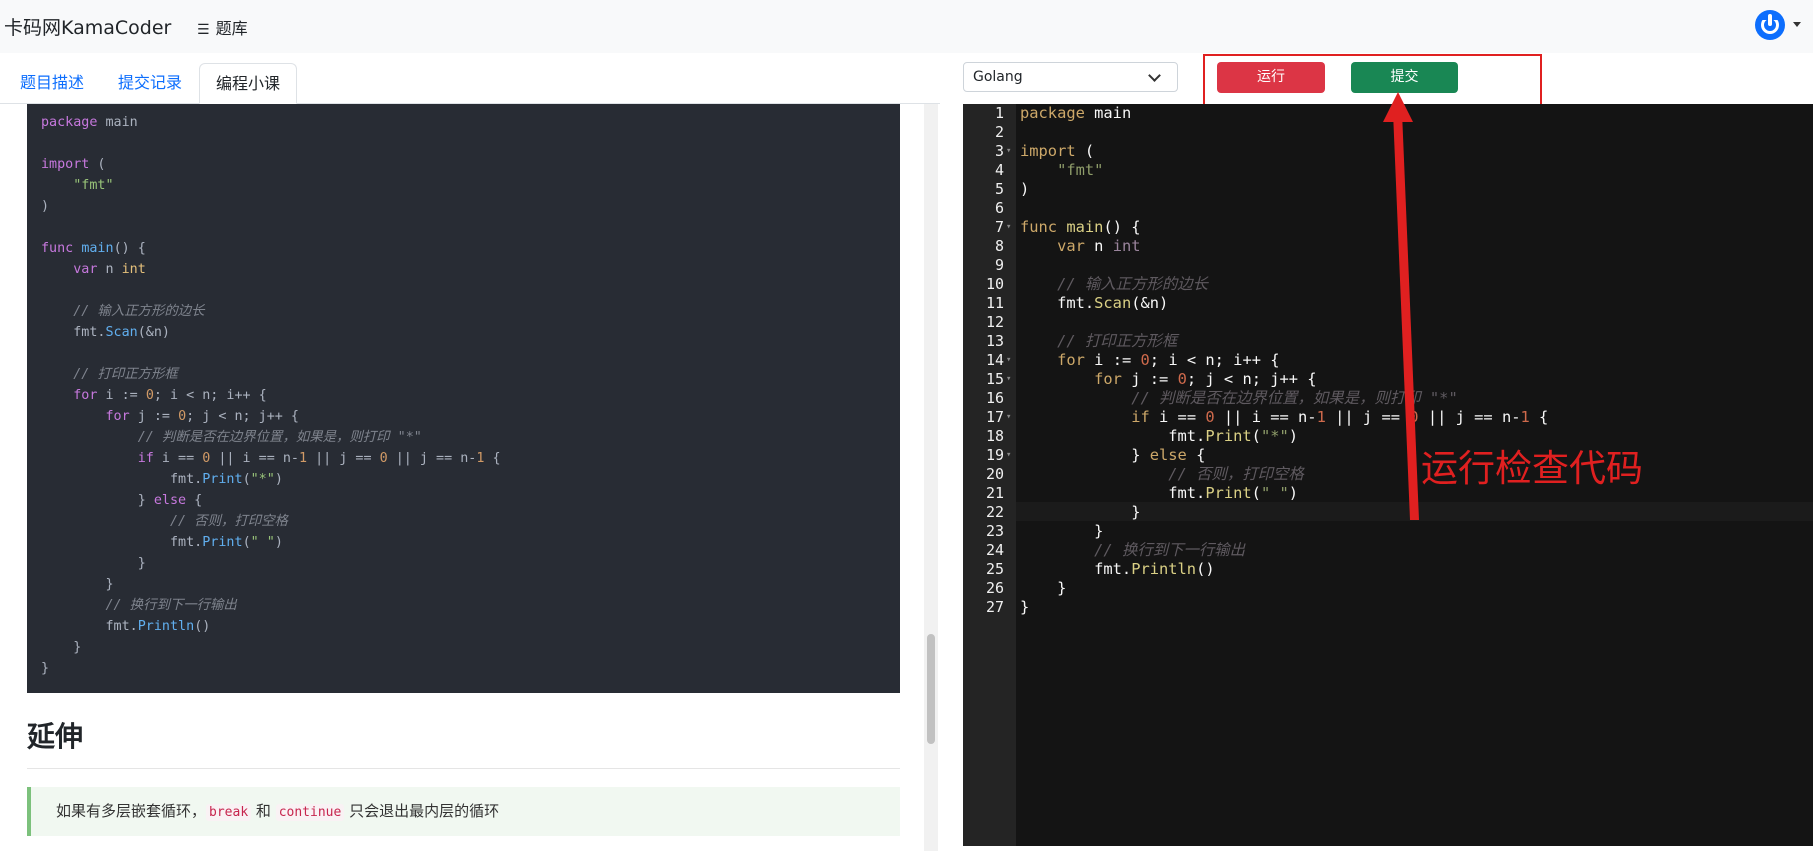 The image size is (1813, 851). Describe the element at coordinates (931, 477) in the screenshot. I see `left-panel-scrollbar` at that location.